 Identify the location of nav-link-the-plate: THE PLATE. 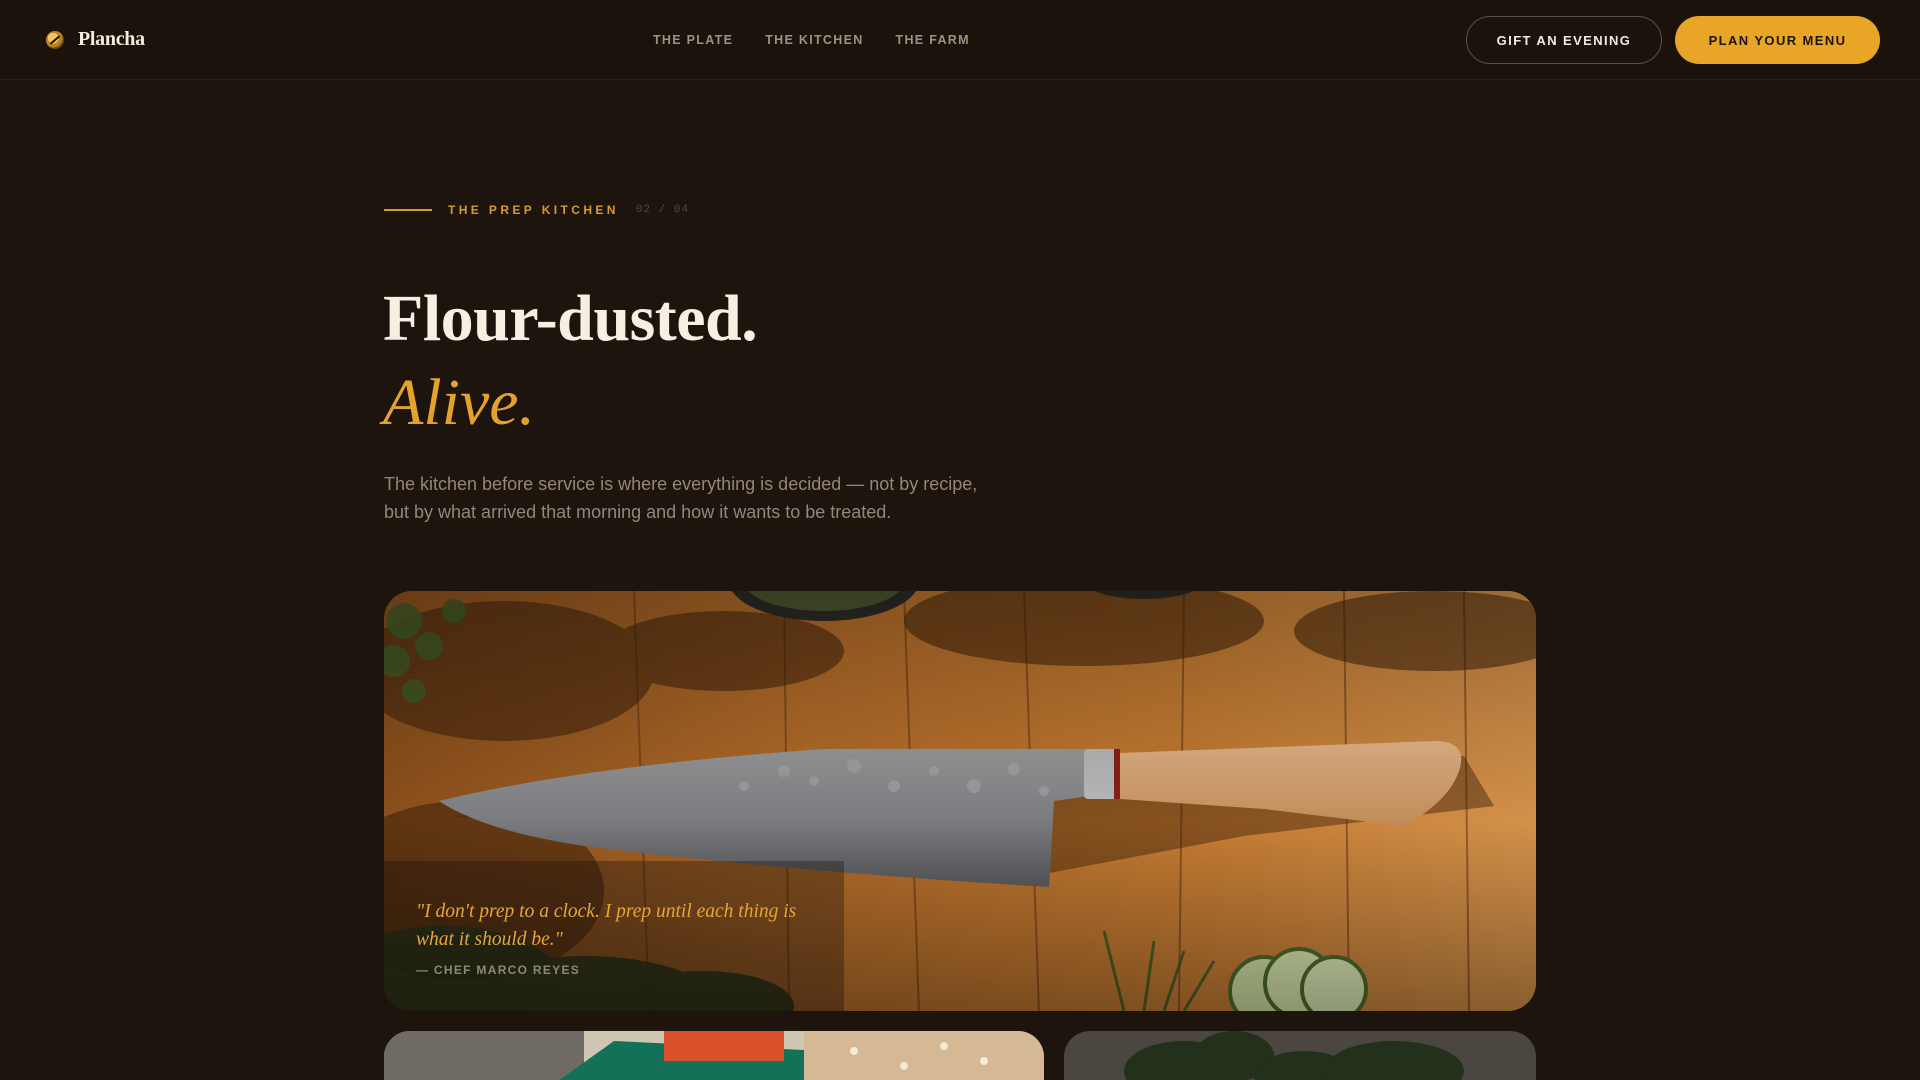
(693, 40).